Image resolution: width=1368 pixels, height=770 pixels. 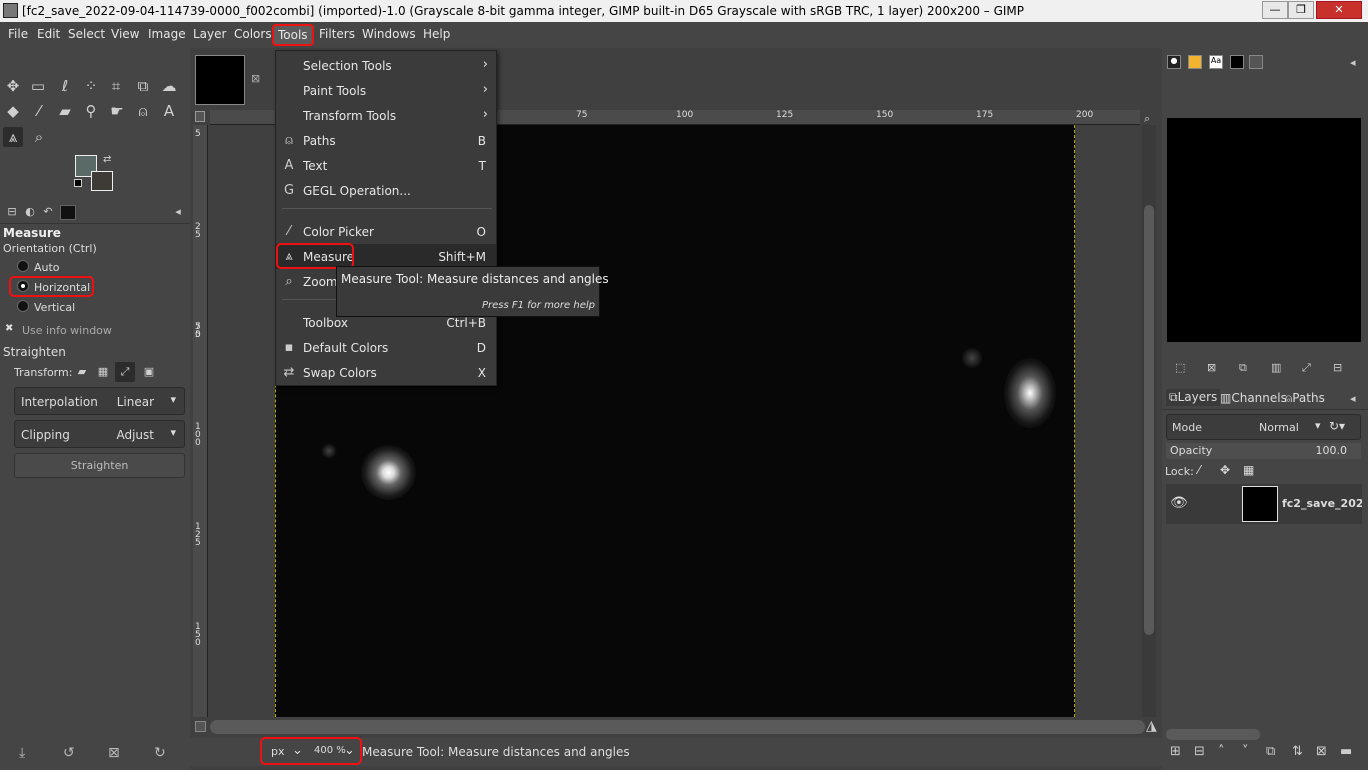 What do you see at coordinates (30, 212) in the screenshot?
I see `device-status-tab-icon: ◐` at bounding box center [30, 212].